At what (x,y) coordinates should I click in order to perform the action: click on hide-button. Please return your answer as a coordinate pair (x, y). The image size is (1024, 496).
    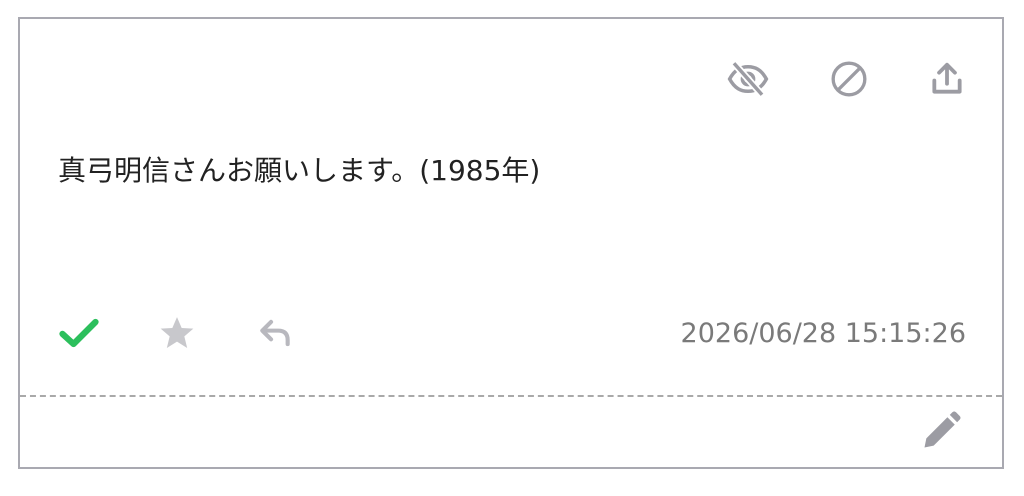
    Looking at the image, I should click on (748, 79).